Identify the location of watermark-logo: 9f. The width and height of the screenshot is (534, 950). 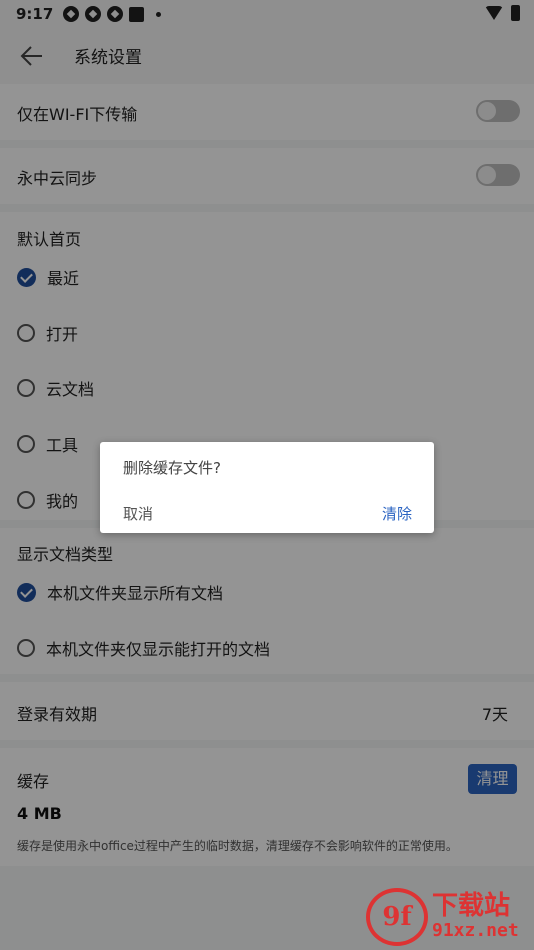
(397, 917).